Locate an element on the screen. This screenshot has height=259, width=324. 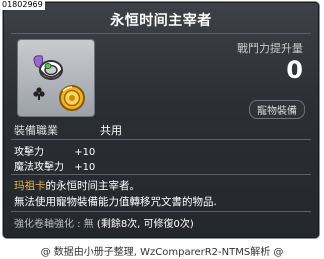
stat-name: 攻擊力 is located at coordinates (29, 152).